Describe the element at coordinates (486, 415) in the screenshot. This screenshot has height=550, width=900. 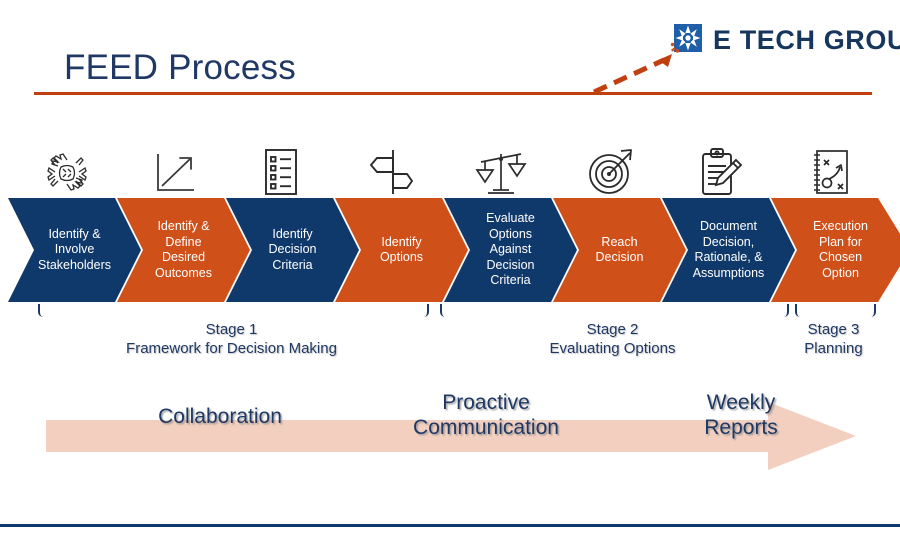
I see `band-label-proactive-communication: Proactive Communication` at that location.